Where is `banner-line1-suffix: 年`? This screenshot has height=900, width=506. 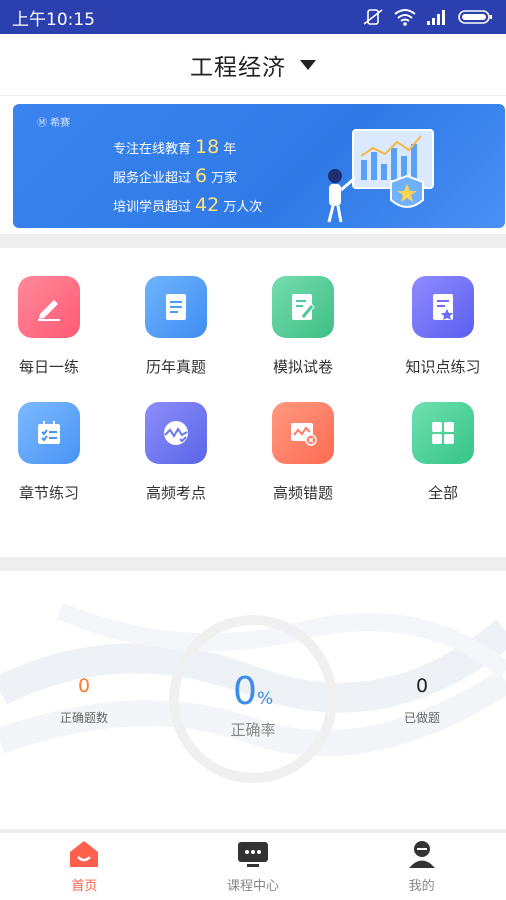
banner-line1-suffix: 年 is located at coordinates (230, 149).